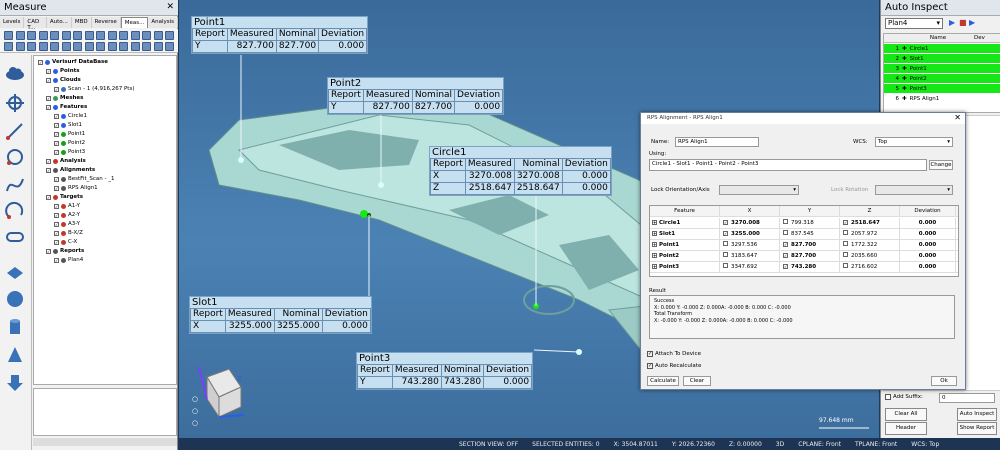 This screenshot has height=450, width=1000. I want to click on cylinder-measure-icon, so click(15, 327).